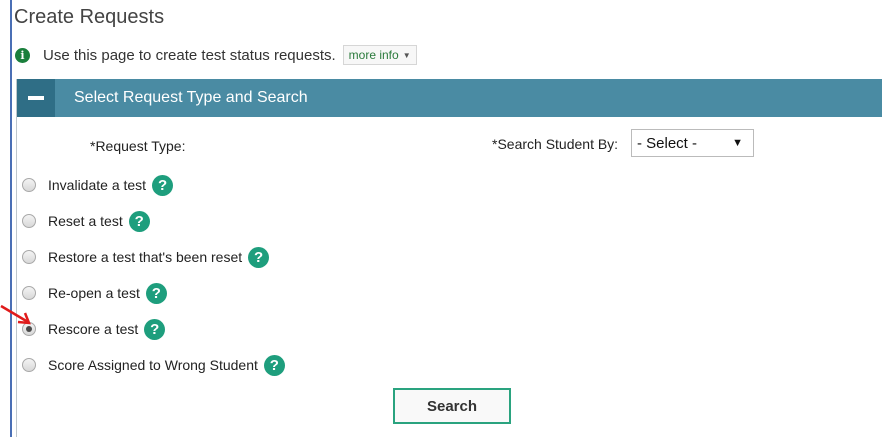 This screenshot has height=437, width=882. I want to click on option-rescore: Rescore a test ?, so click(153, 329).